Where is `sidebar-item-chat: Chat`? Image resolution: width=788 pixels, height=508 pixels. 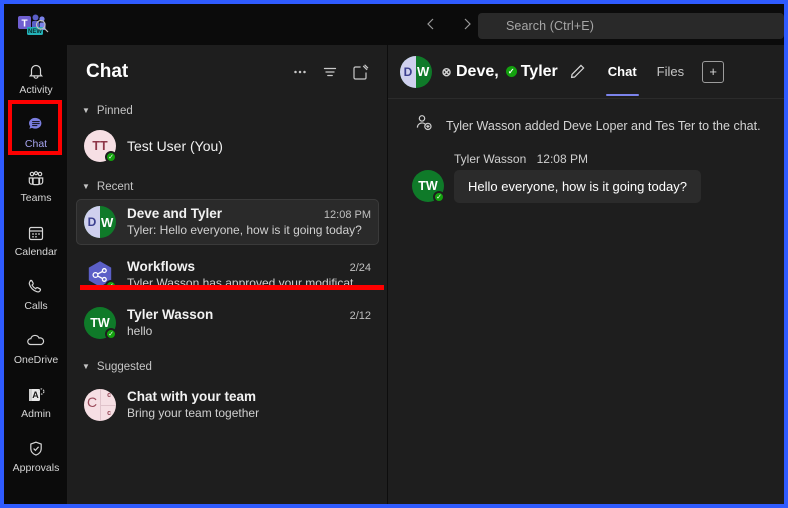
sidebar-item-chat: Chat is located at coordinates (36, 132).